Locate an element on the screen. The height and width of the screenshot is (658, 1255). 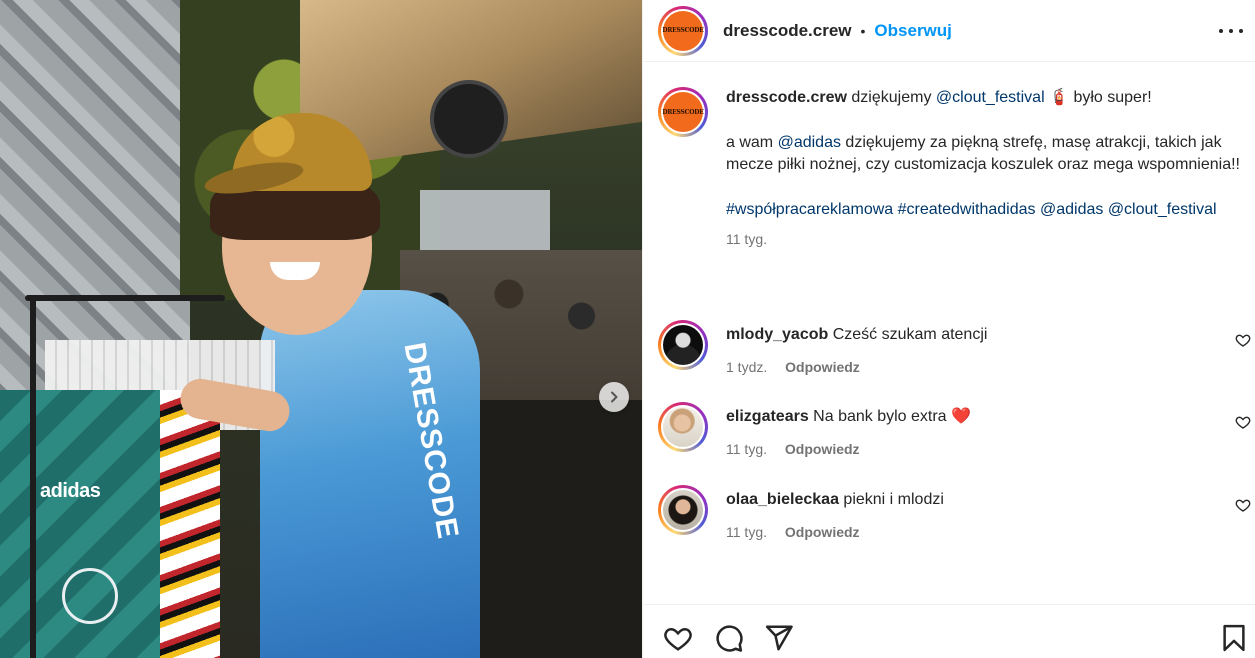
comment-username: olaa_bieleckaa is located at coordinates (782, 499).